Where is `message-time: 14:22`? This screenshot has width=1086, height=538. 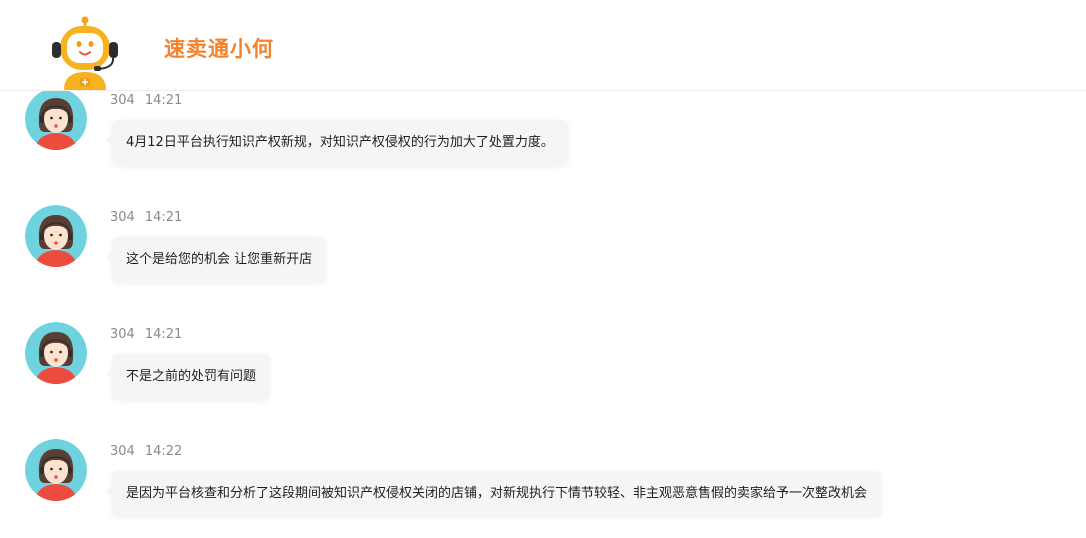 message-time: 14:22 is located at coordinates (163, 451).